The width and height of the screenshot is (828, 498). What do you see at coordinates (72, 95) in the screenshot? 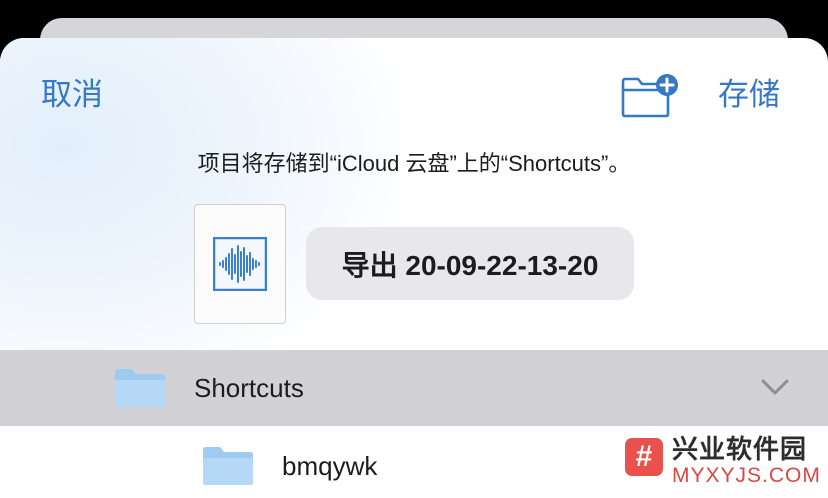
I see `cancel-button: 取消` at bounding box center [72, 95].